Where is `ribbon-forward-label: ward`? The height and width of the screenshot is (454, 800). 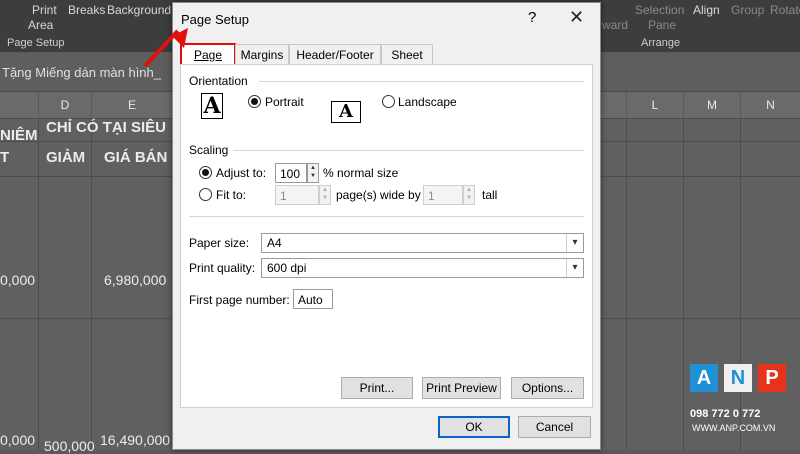
ribbon-forward-label: ward is located at coordinates (615, 25).